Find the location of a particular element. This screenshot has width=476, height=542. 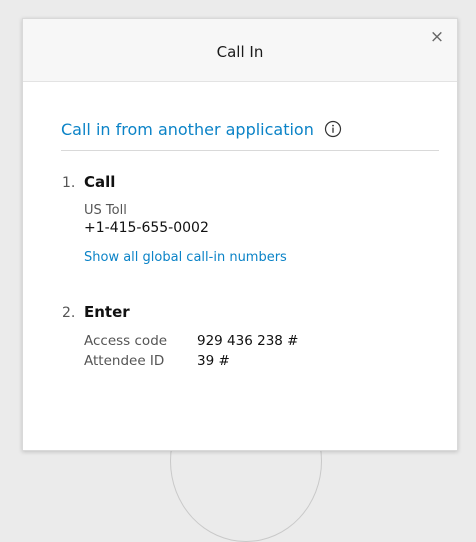

call-from-app-link: Call in from another application is located at coordinates (187, 129).